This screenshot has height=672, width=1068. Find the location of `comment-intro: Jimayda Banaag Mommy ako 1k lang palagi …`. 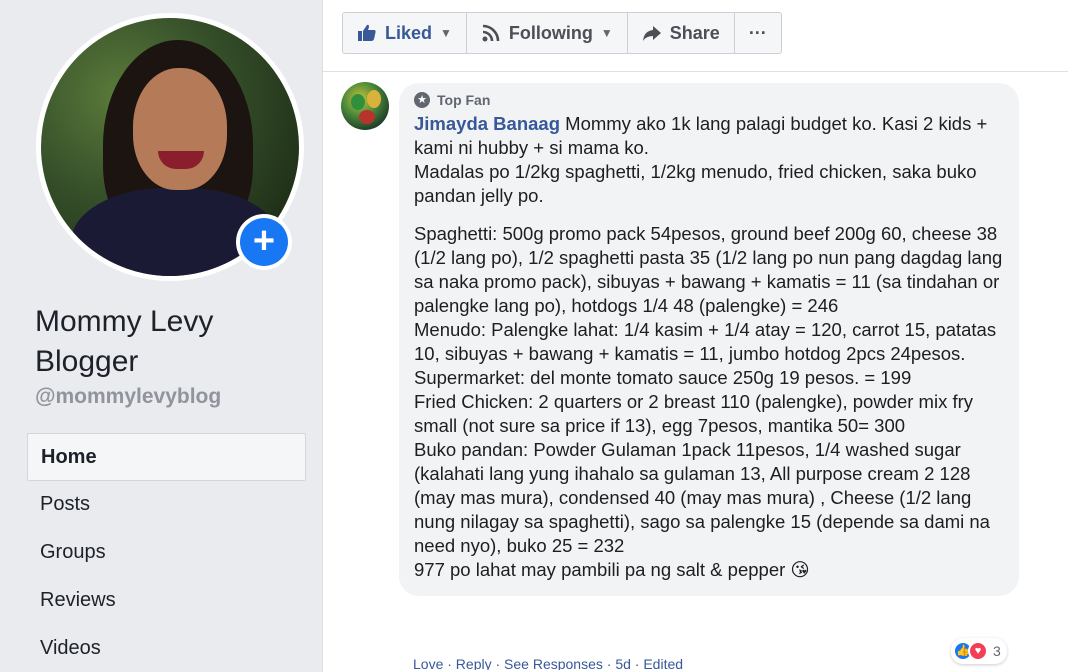

comment-intro: Jimayda Banaag Mommy ako 1k lang palagi … is located at coordinates (709, 136).